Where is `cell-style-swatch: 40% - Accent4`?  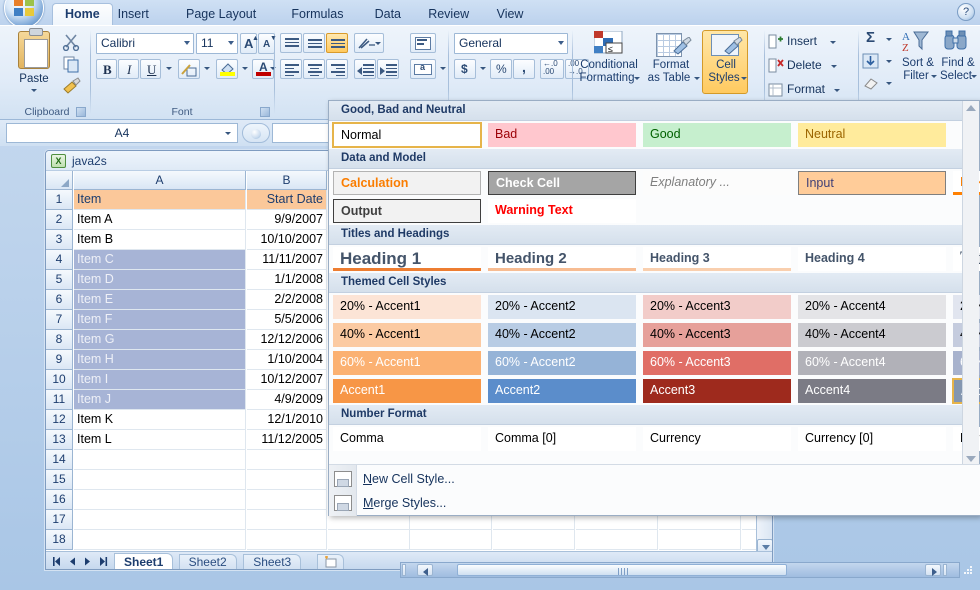 cell-style-swatch: 40% - Accent4 is located at coordinates (872, 335).